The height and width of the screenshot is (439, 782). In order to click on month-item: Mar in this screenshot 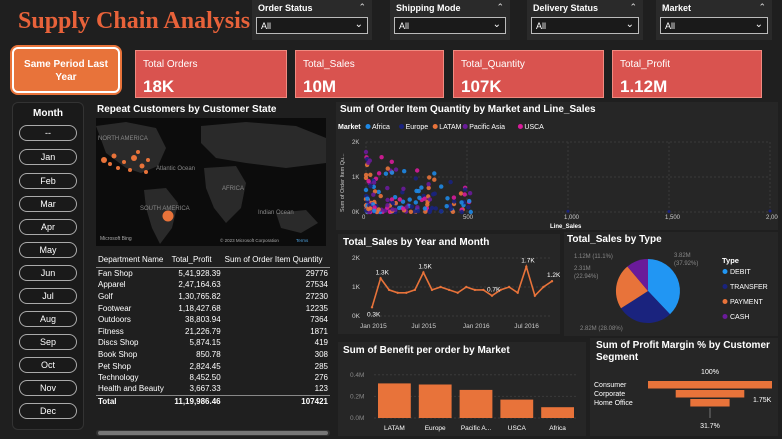, I will do `click(48, 204)`.